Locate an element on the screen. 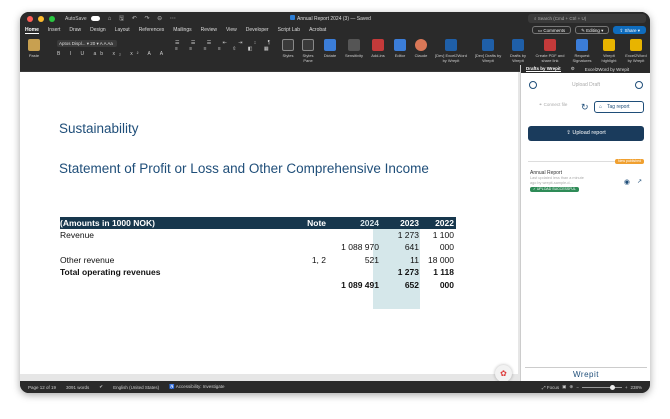 This screenshot has height=419, width=670. wrepit-highlight-icon is located at coordinates (609, 45).